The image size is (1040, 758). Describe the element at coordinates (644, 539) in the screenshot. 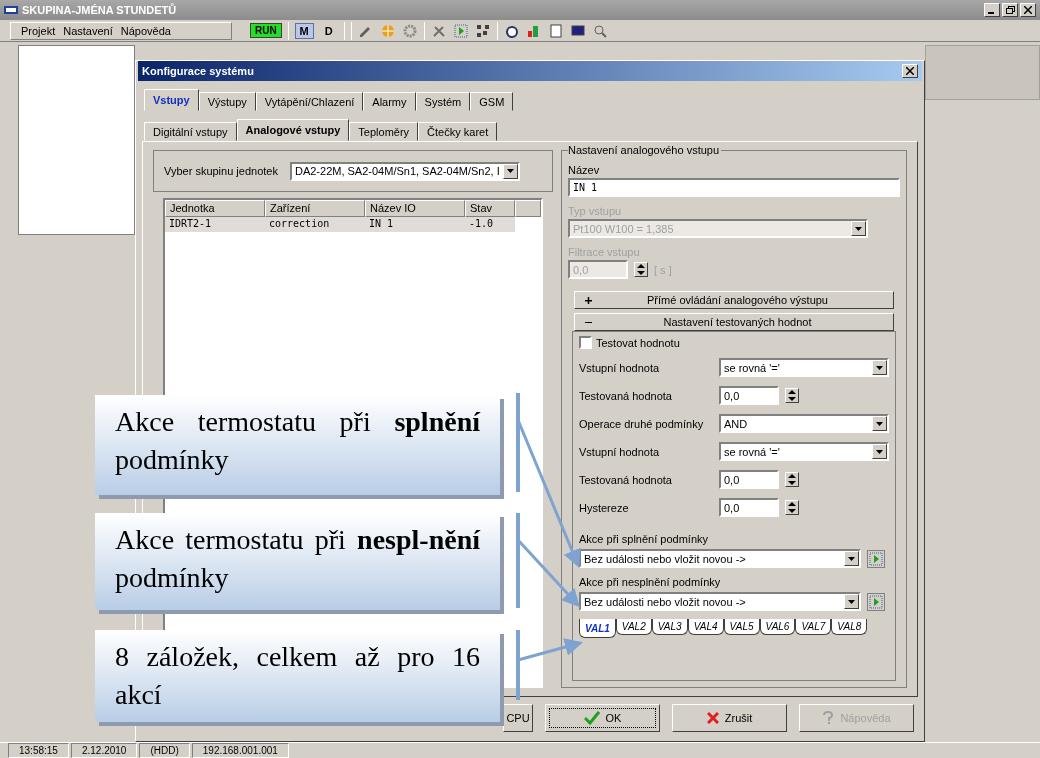

I see `field-label: Akce při splnění podmínky` at that location.